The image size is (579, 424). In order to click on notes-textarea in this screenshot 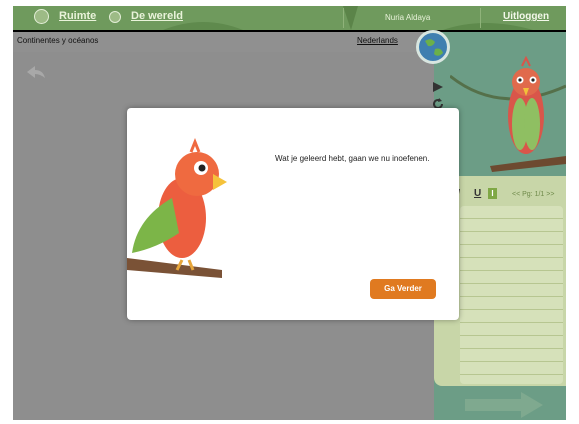, I will do `click(511, 295)`.